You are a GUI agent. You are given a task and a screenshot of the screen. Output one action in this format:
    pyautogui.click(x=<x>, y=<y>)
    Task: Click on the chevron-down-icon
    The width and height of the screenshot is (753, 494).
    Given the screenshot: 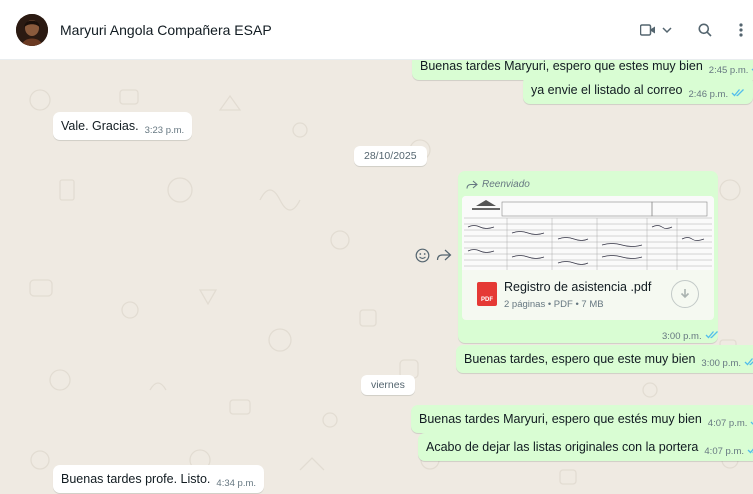 What is the action you would take?
    pyautogui.click(x=667, y=30)
    